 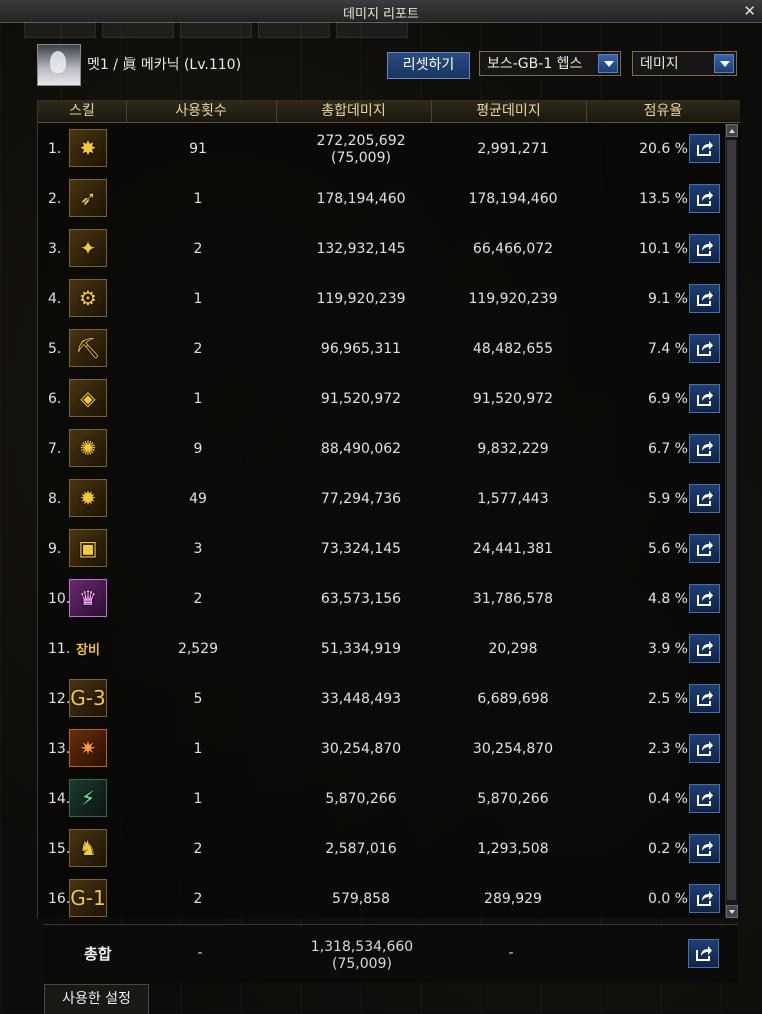 What do you see at coordinates (88, 248) in the screenshot?
I see `rocket-skill-icon: ✦` at bounding box center [88, 248].